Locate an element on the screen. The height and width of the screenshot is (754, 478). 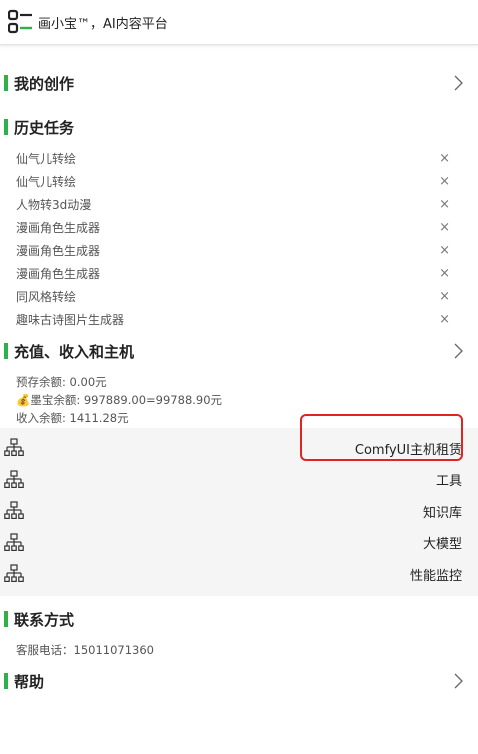
service-phone: 客服电话：15011071360 is located at coordinates (85, 650).